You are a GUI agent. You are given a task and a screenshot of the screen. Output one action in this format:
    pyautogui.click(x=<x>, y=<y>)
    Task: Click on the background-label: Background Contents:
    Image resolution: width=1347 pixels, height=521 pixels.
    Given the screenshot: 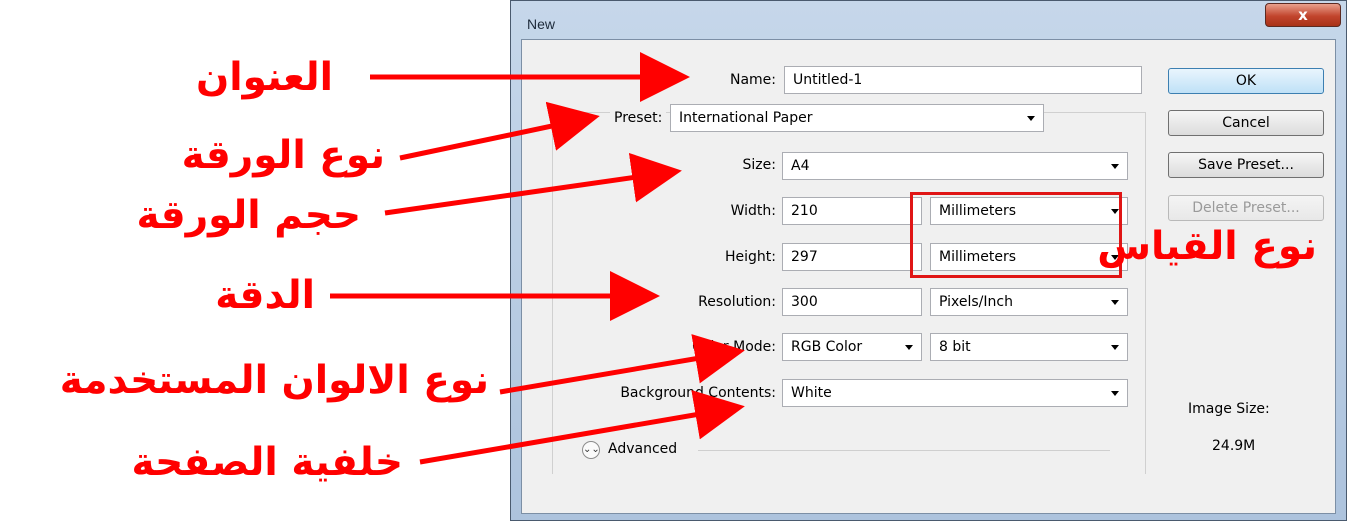 What is the action you would take?
    pyautogui.click(x=698, y=393)
    